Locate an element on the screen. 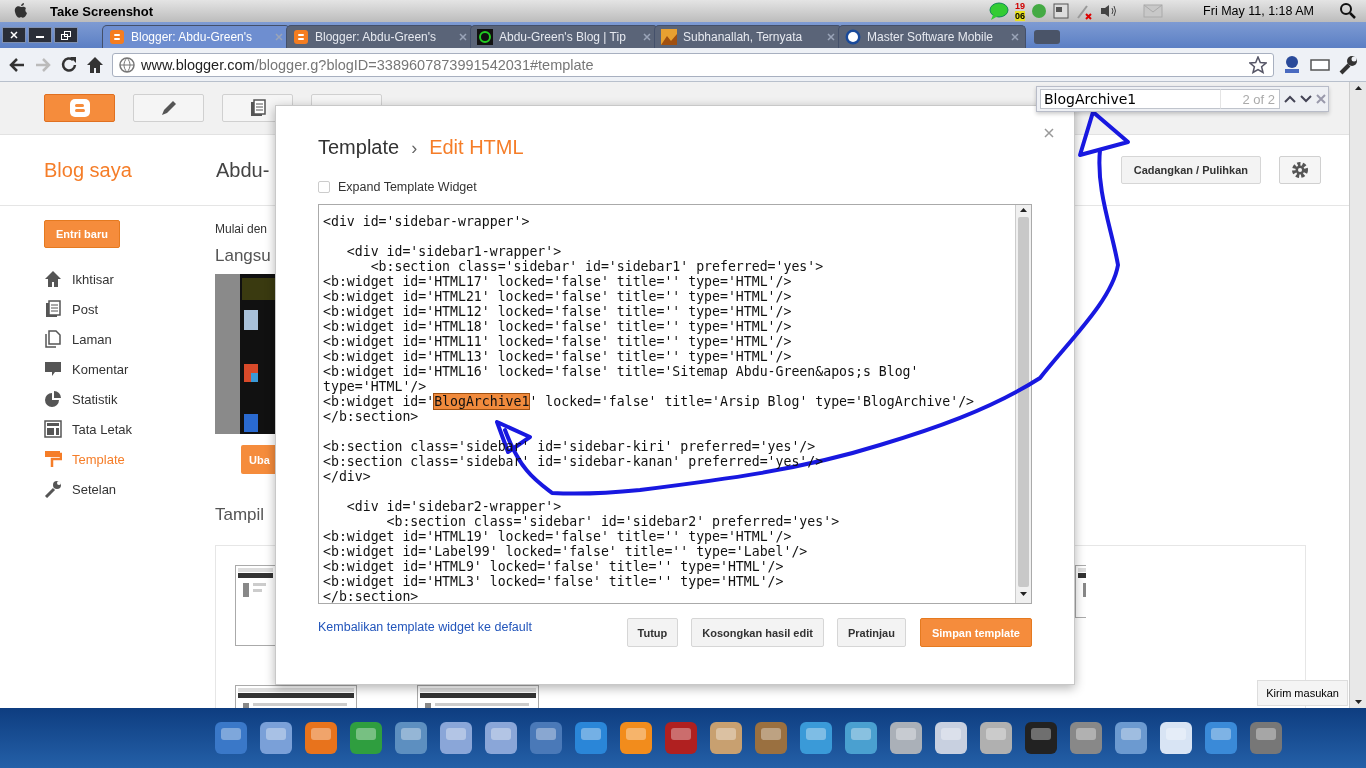  settings-button is located at coordinates (1300, 170).